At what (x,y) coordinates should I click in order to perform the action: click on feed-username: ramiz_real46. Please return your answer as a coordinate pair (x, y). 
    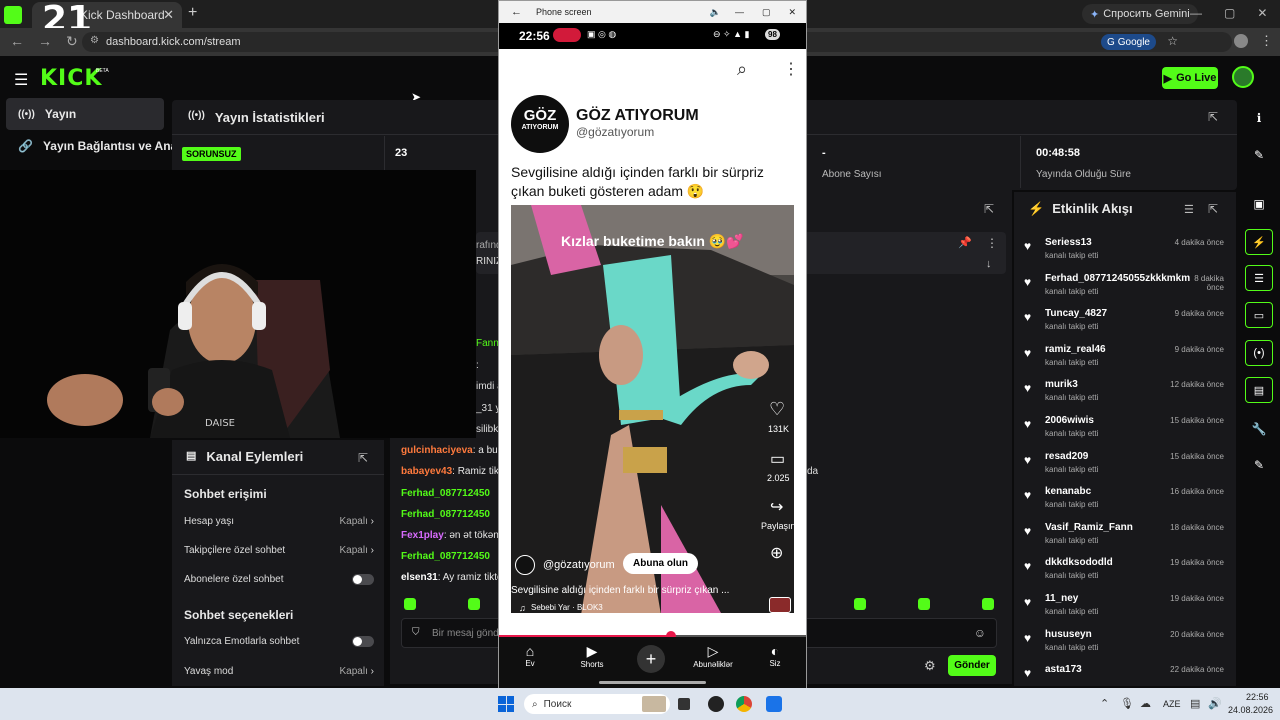
    Looking at the image, I should click on (1075, 349).